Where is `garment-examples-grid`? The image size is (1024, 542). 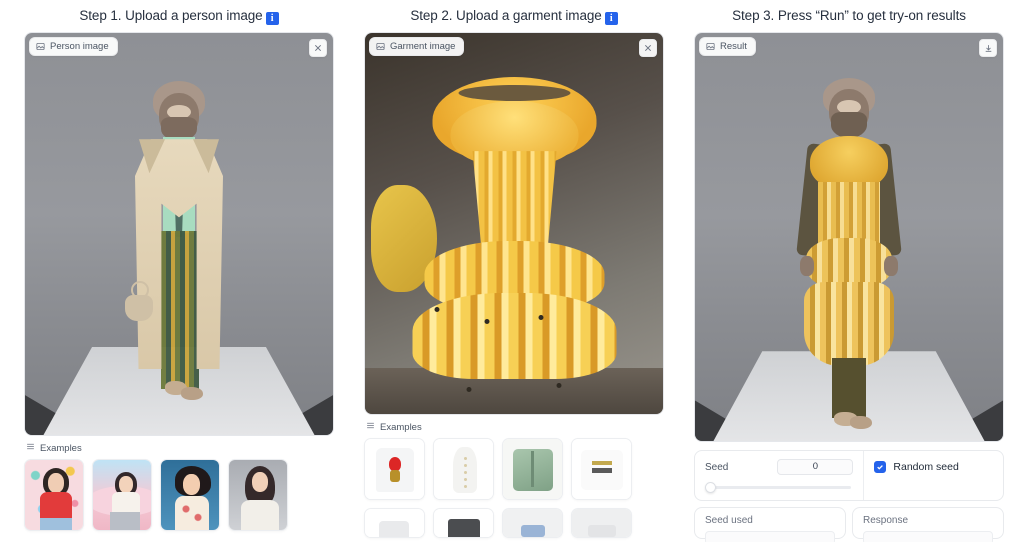
garment-examples-grid is located at coordinates (514, 488).